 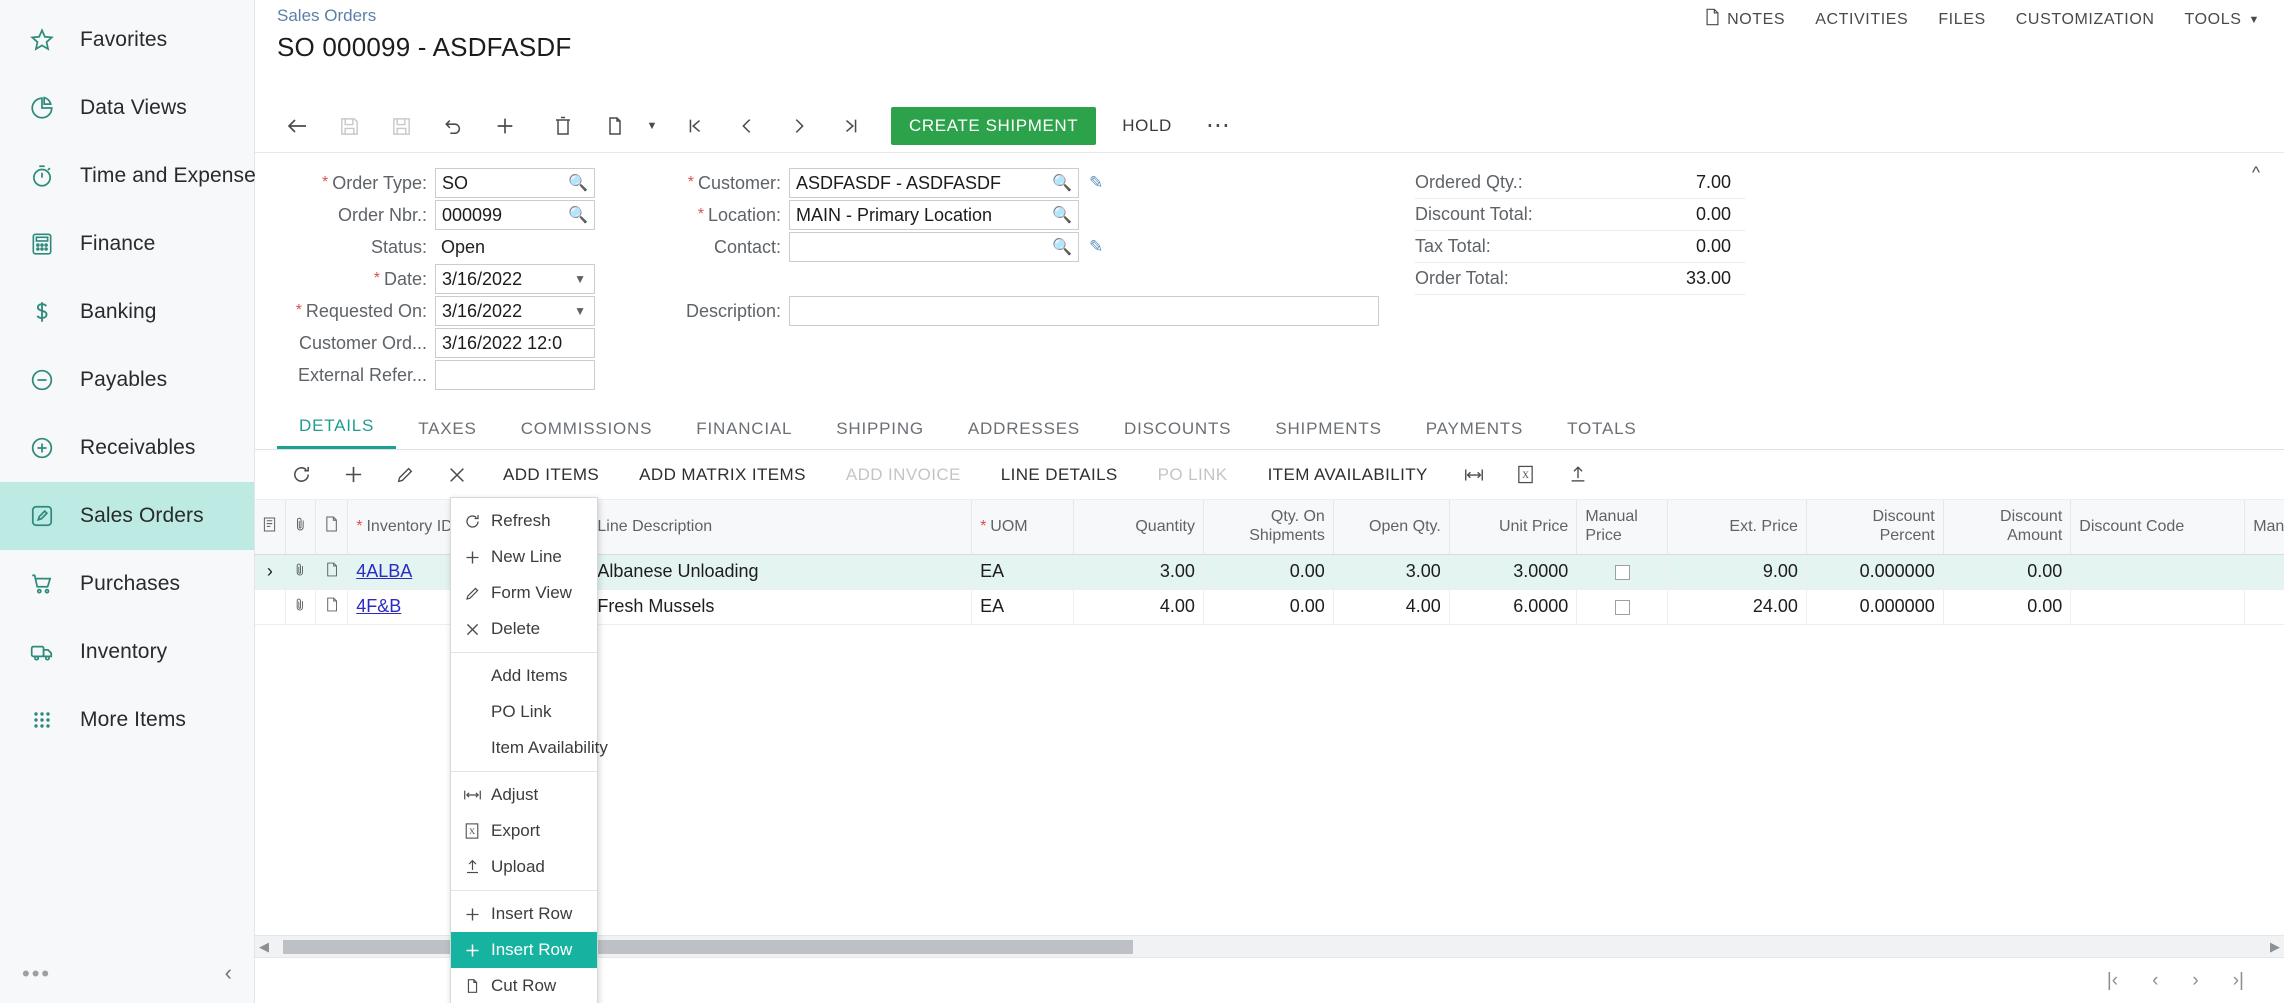 What do you see at coordinates (2264, 527) in the screenshot?
I see `column-header-manual-discount: Manual Discount` at bounding box center [2264, 527].